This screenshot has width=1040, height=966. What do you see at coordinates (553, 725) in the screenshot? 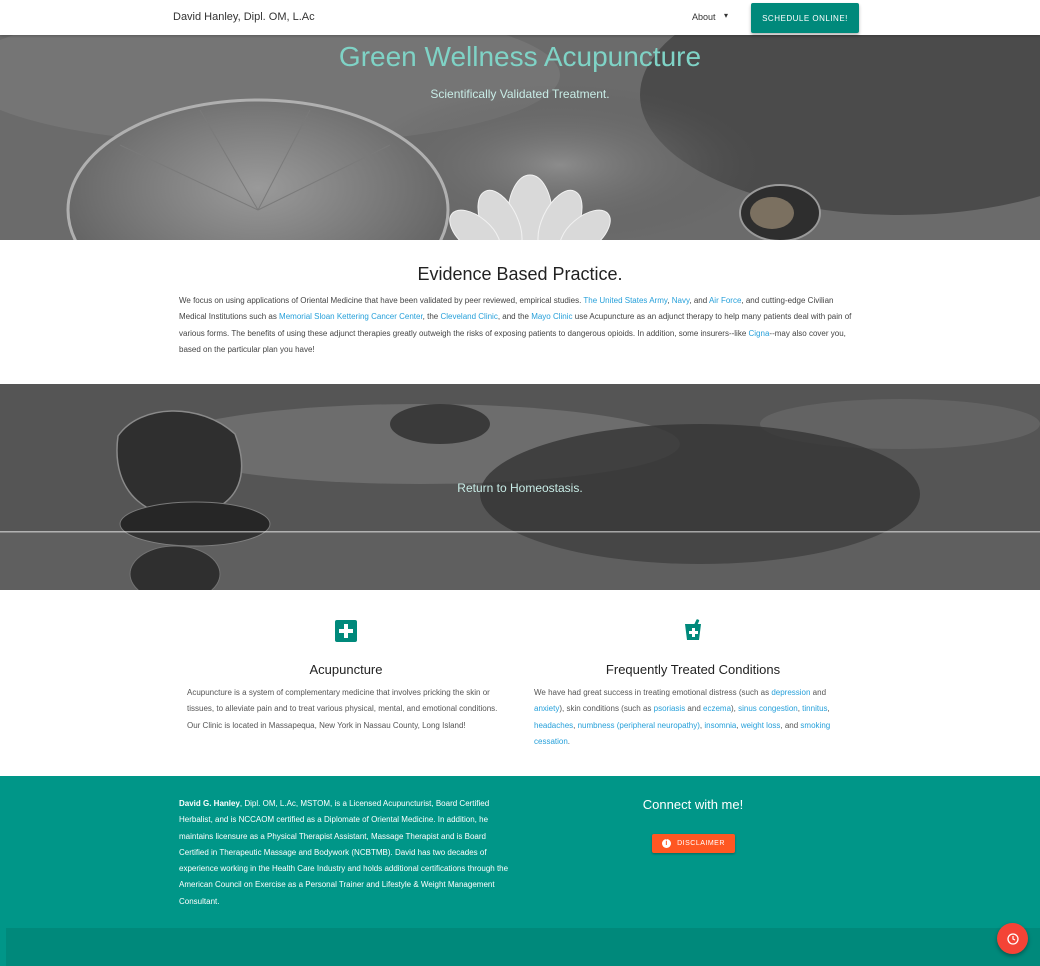
I see `link-headaches: headaches` at bounding box center [553, 725].